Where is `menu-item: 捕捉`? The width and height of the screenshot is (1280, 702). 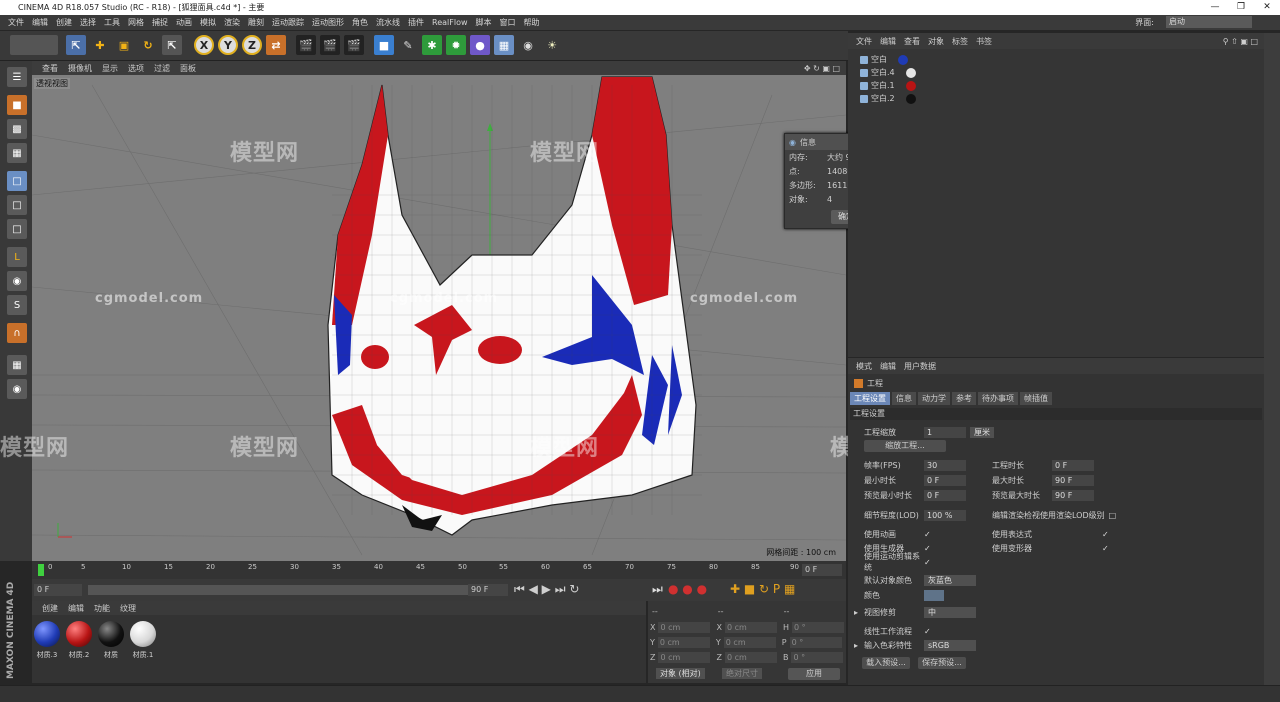 menu-item: 捕捉 is located at coordinates (160, 22).